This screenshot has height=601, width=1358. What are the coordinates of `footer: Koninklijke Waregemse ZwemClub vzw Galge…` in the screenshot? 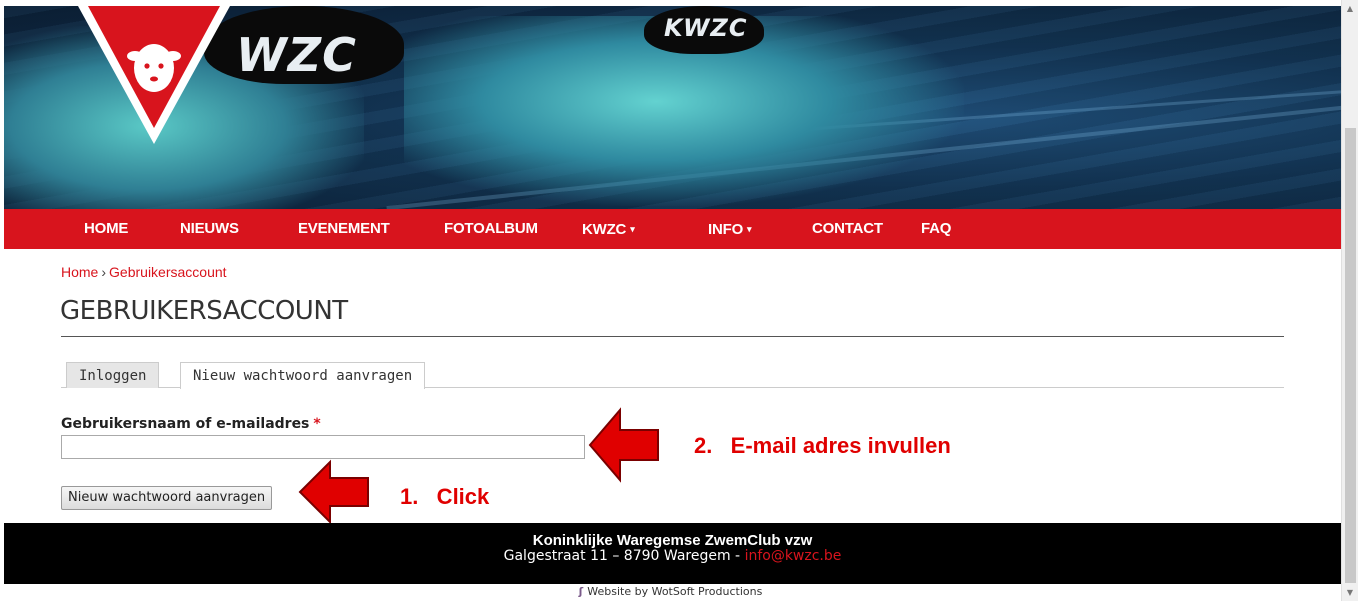 It's located at (672, 553).